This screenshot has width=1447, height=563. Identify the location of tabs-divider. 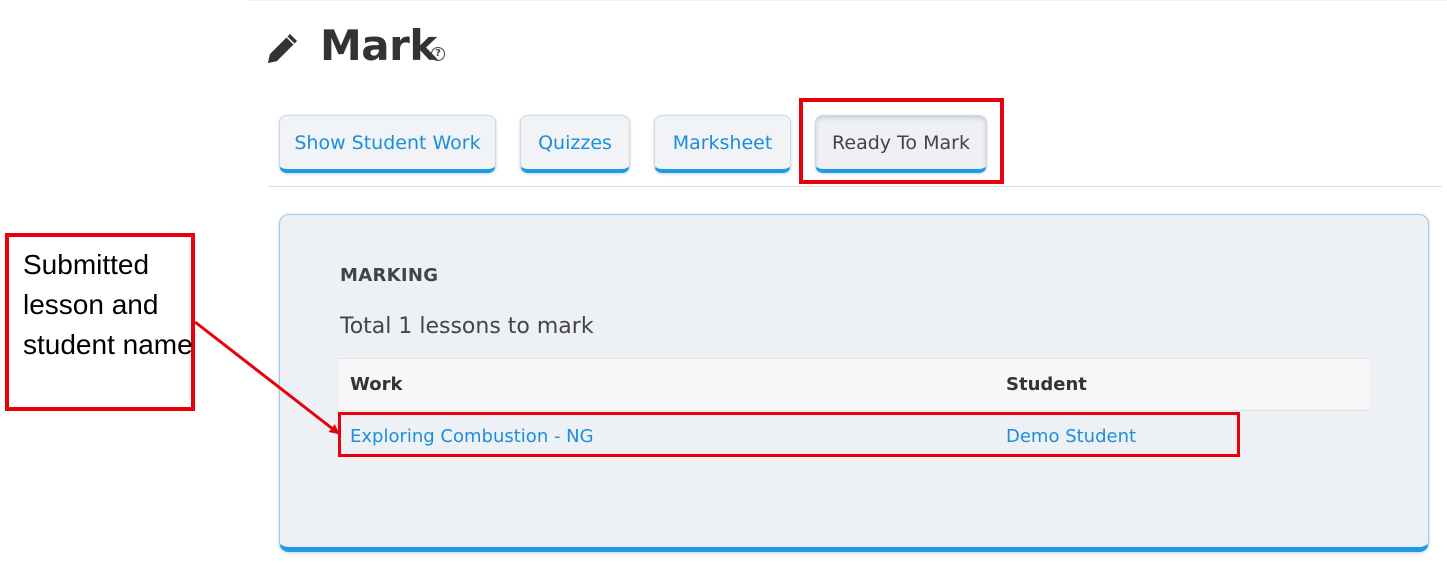
(855, 186).